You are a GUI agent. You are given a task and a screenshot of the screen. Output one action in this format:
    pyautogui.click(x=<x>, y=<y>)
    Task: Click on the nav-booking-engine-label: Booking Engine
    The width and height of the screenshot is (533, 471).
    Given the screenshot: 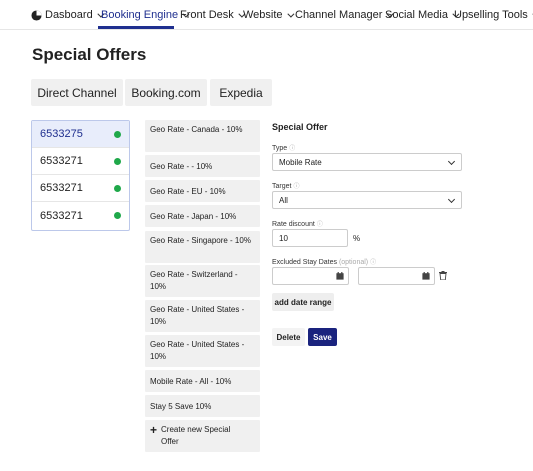 What is the action you would take?
    pyautogui.click(x=140, y=15)
    